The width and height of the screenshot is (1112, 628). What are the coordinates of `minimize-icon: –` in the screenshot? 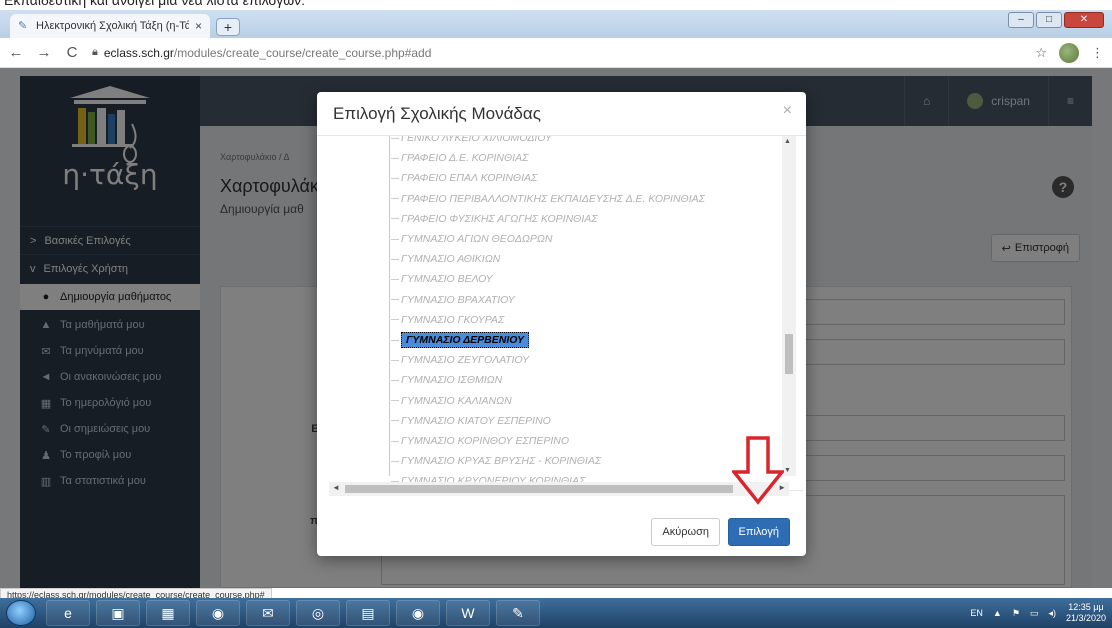 It's located at (1021, 20).